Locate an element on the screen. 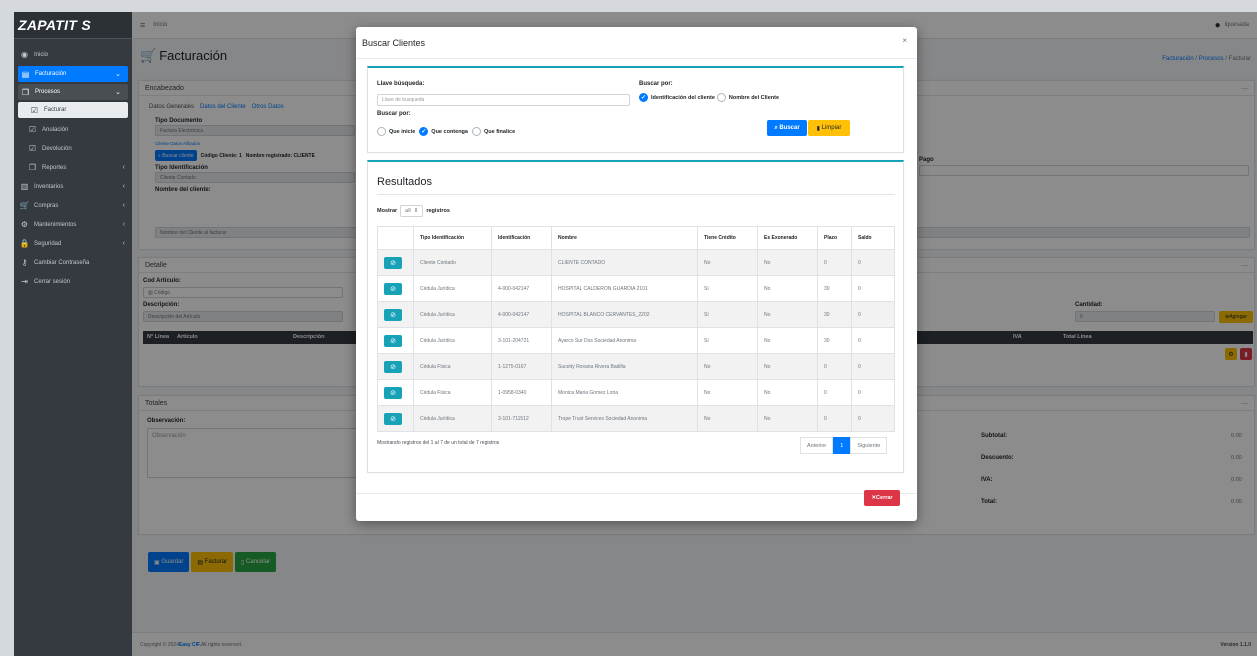 The width and height of the screenshot is (1257, 656). buscar-por-label: Buscar por: is located at coordinates (656, 84).